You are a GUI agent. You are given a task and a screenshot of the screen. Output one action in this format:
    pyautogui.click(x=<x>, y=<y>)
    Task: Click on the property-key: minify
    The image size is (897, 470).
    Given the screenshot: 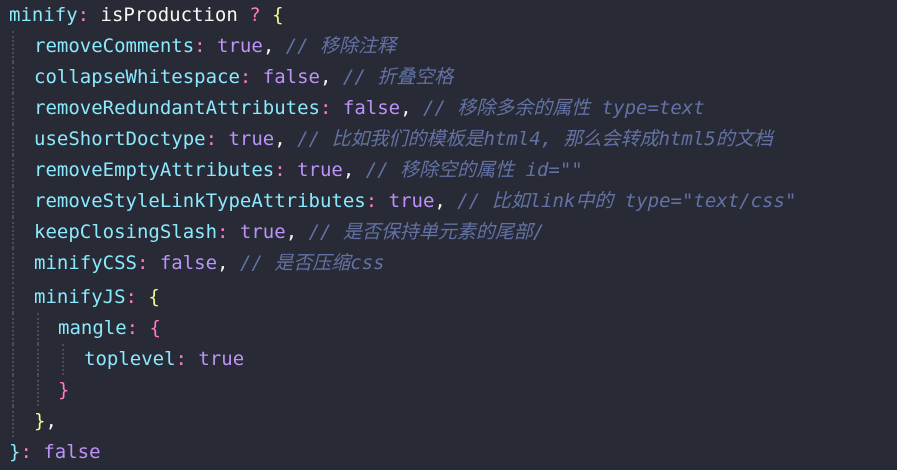 What is the action you would take?
    pyautogui.click(x=43, y=15)
    